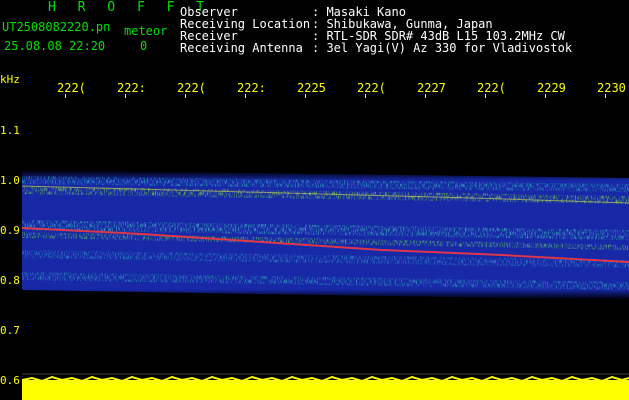  I want to click on antenna-value: : 3el Yagi(V) Az 330 for Vladivostok, so click(442, 48).